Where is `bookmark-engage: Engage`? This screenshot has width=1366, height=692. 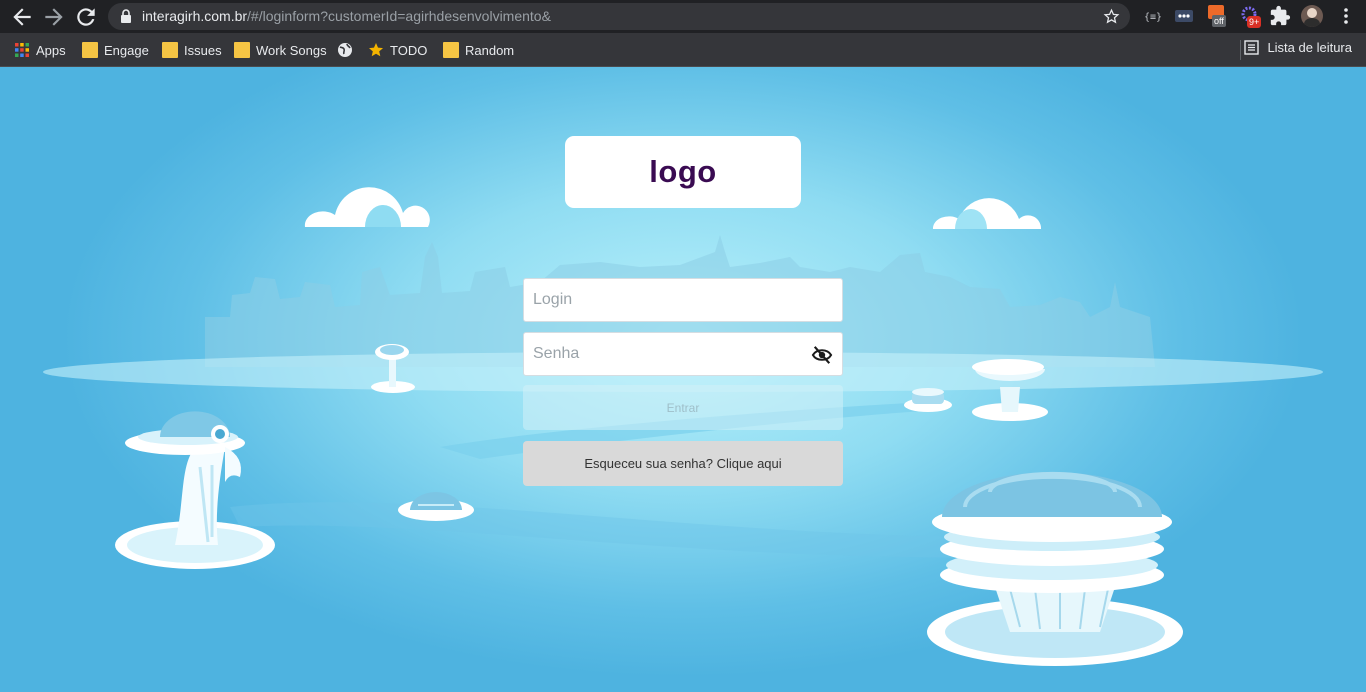 bookmark-engage: Engage is located at coordinates (115, 50).